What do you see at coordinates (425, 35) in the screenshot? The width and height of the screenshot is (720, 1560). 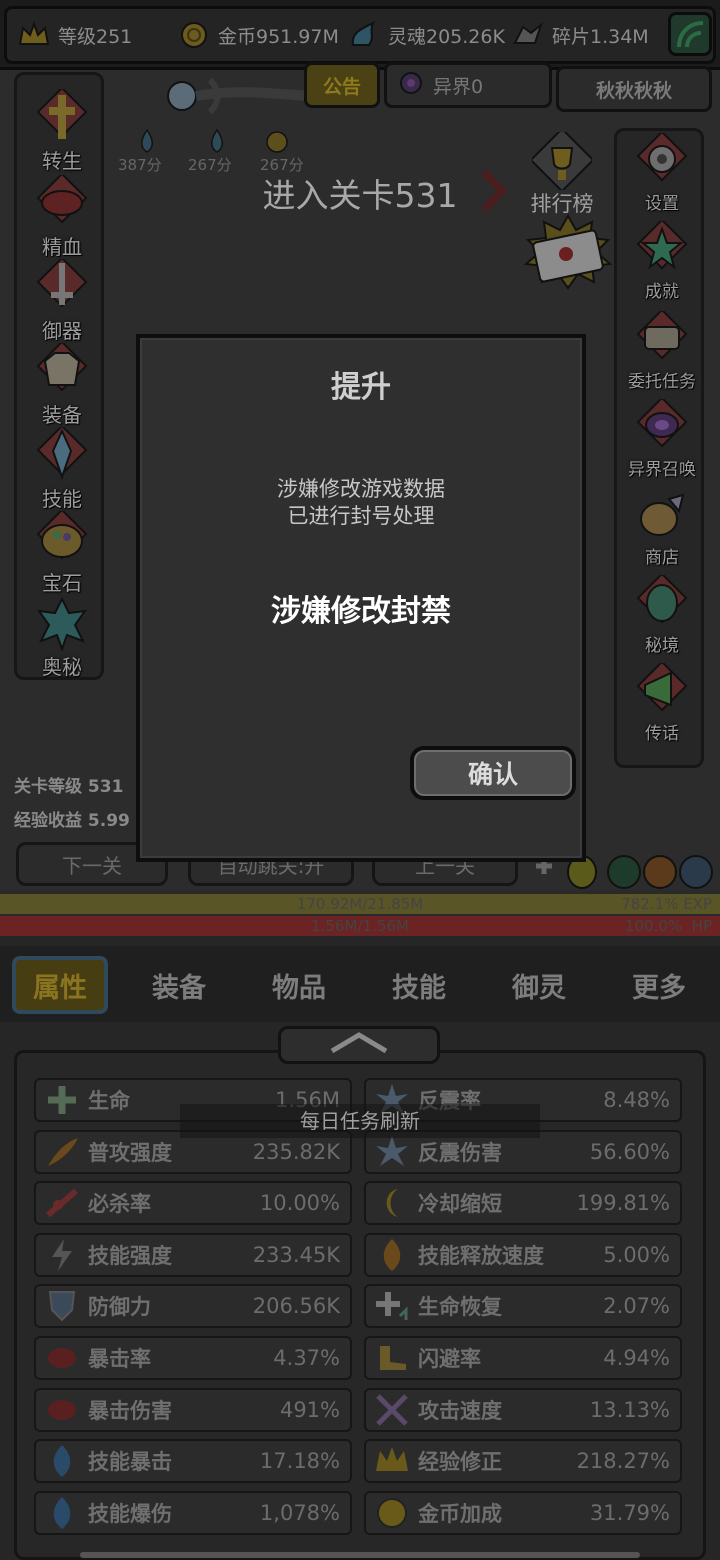 I see `soul-resource: 灵魂205.26K` at bounding box center [425, 35].